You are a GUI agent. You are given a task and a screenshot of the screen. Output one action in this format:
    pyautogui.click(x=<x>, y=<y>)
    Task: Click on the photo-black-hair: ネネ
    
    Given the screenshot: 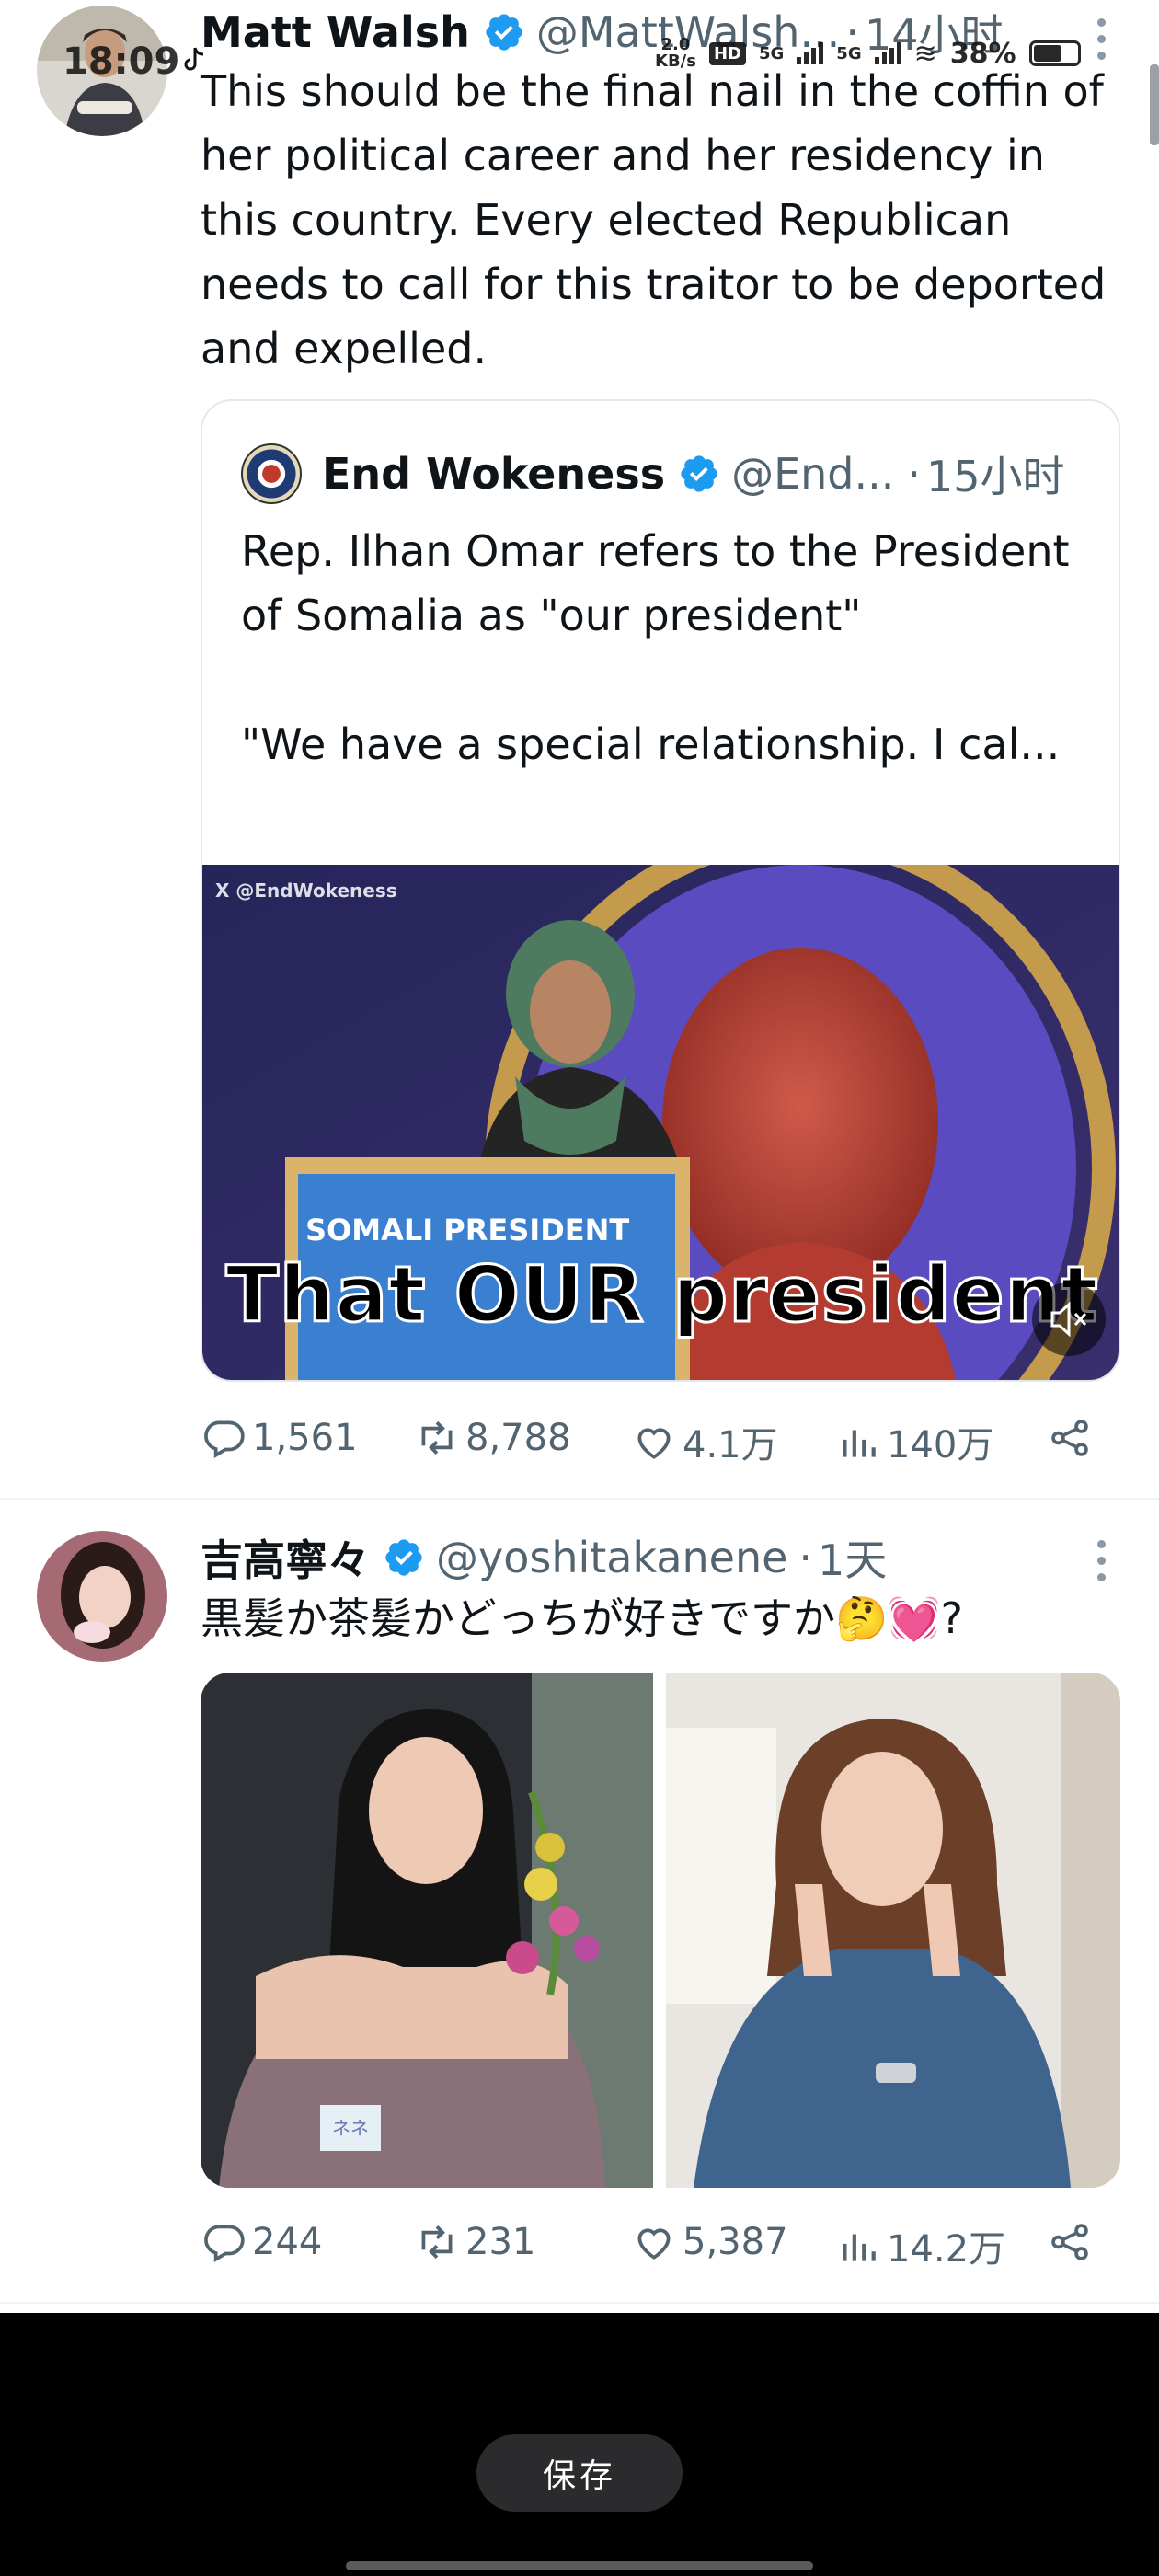 What is the action you would take?
    pyautogui.click(x=427, y=1930)
    